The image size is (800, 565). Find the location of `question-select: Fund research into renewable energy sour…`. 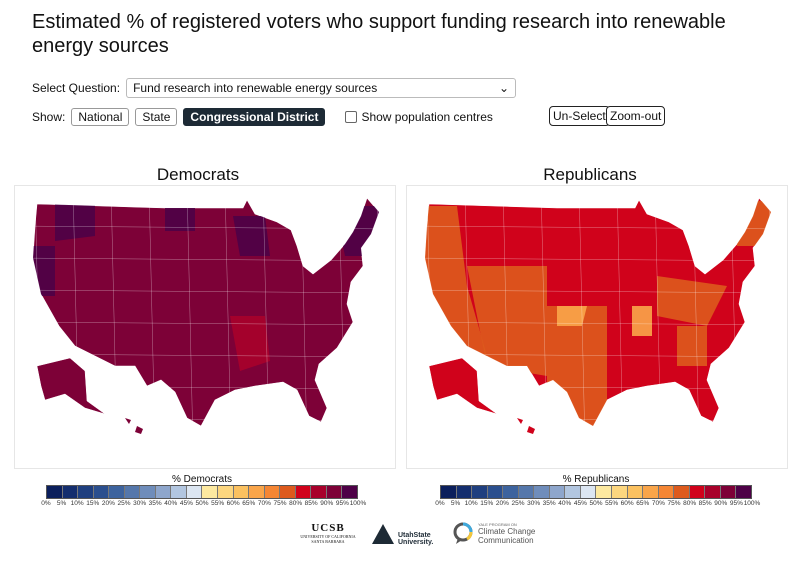

question-select: Fund research into renewable energy sour… is located at coordinates (321, 88).